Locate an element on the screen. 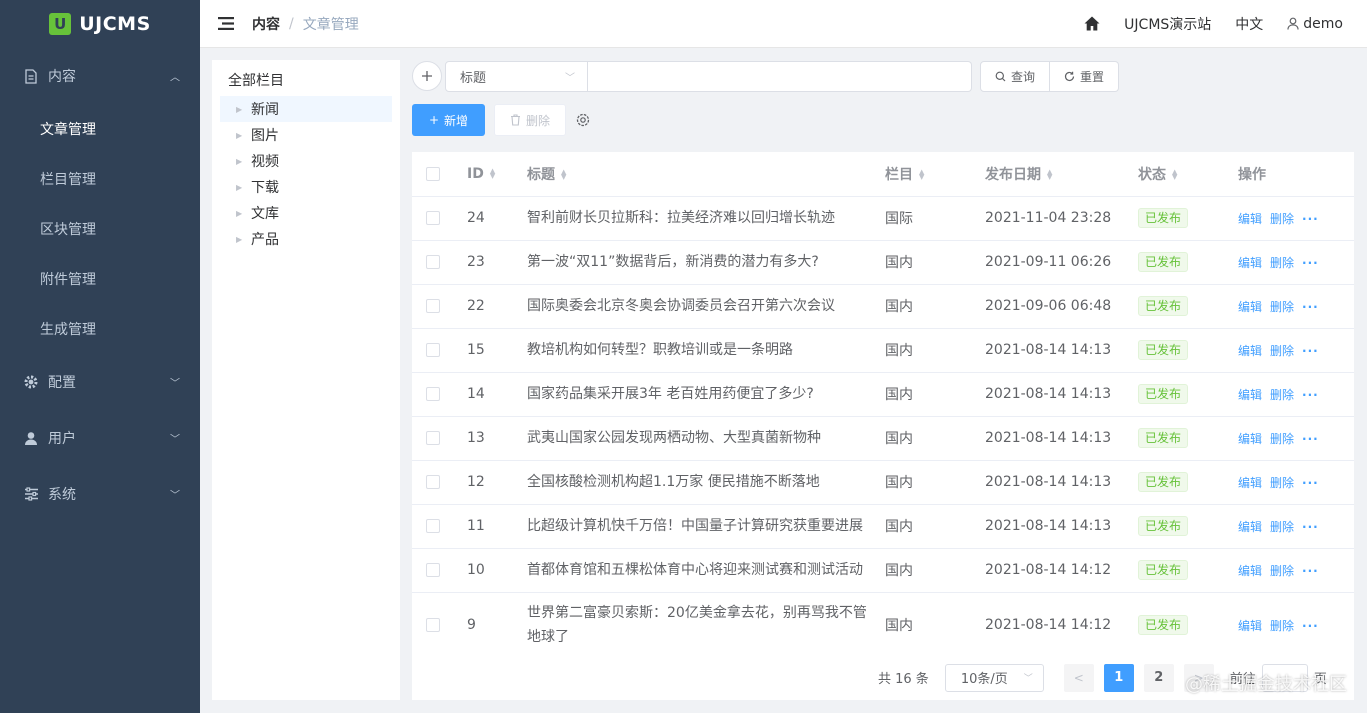 Image resolution: width=1367 pixels, height=713 pixels. language-switch: 中文 is located at coordinates (1249, 24).